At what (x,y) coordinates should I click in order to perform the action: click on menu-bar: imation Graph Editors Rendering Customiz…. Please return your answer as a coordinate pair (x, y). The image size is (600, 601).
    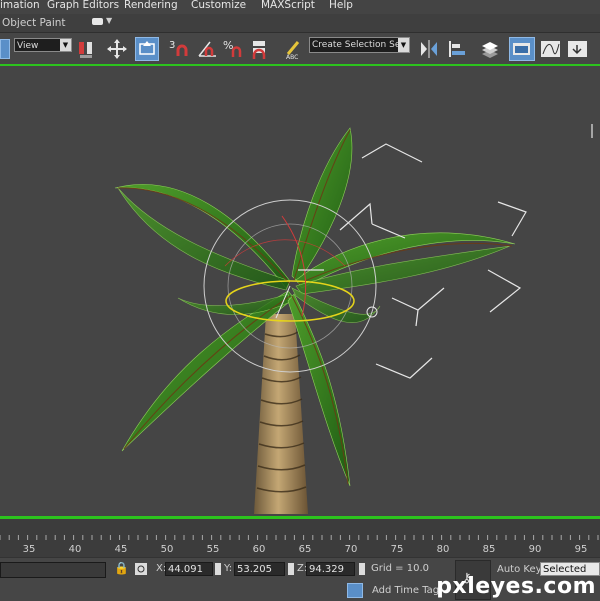
    Looking at the image, I should click on (300, 7).